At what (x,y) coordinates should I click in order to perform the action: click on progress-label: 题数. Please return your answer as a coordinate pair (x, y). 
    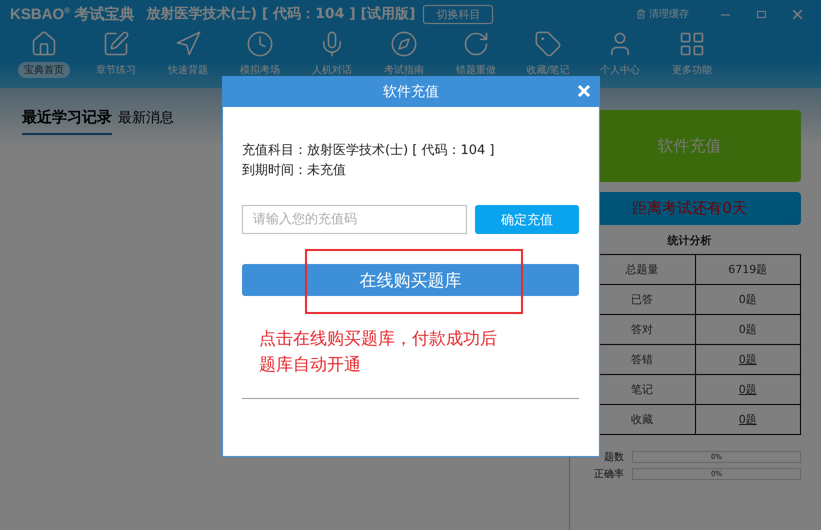
    Looking at the image, I should click on (613, 457).